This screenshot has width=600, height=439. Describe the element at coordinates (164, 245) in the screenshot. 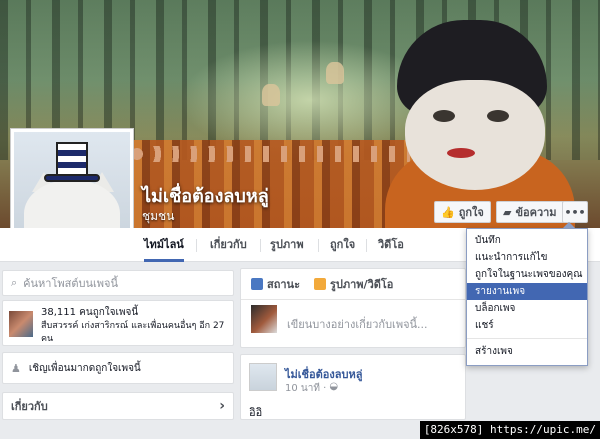

I see `tab-timeline: ไทม์ไลน์` at that location.